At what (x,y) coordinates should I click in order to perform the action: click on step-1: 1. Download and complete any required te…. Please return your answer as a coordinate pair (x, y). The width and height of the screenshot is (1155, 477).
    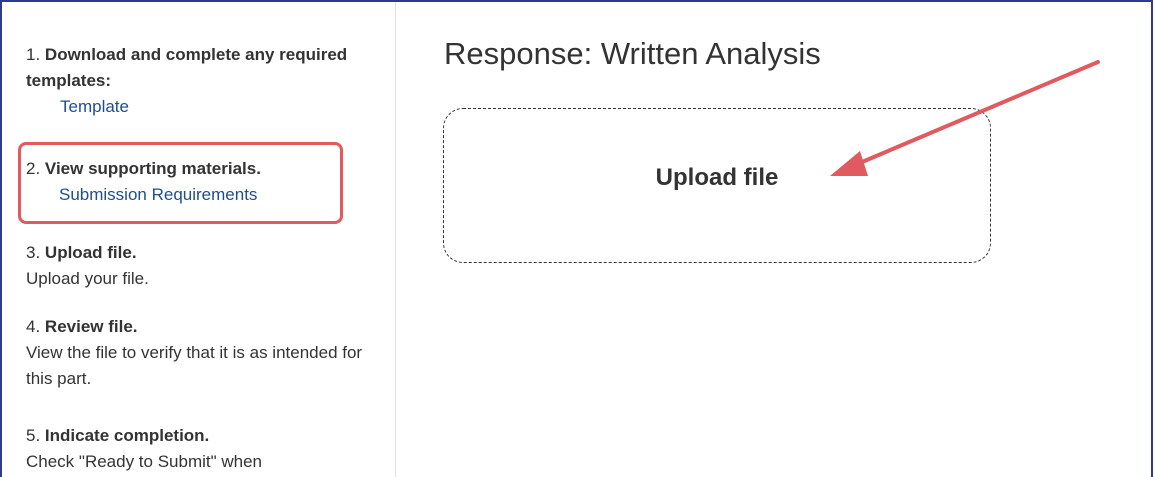
    Looking at the image, I should click on (196, 81).